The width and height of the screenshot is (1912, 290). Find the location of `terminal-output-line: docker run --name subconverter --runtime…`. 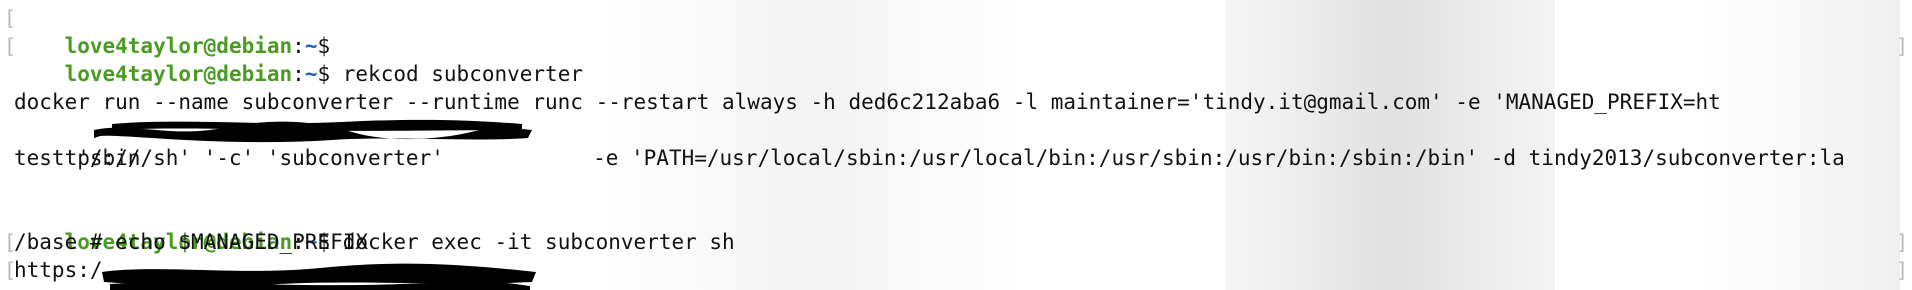

terminal-output-line: docker run --name subconverter --runtime… is located at coordinates (867, 102).